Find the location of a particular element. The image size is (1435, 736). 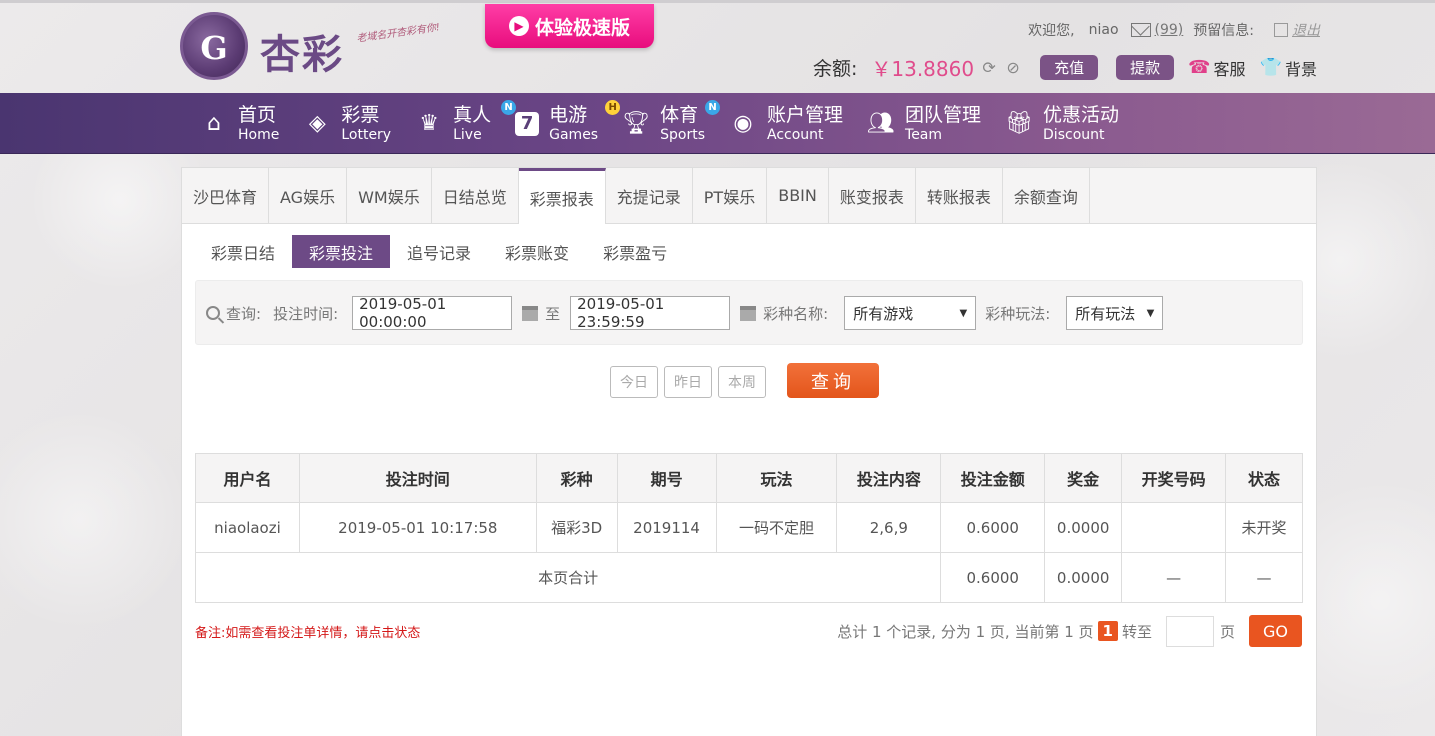

nav-label-cn: 真人 is located at coordinates (472, 114).